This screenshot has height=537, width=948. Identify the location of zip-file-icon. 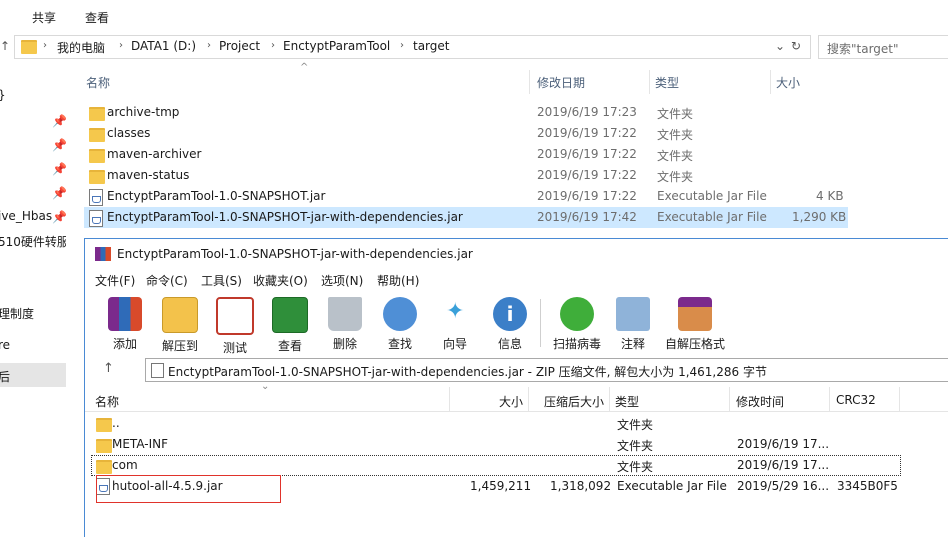
(157, 370).